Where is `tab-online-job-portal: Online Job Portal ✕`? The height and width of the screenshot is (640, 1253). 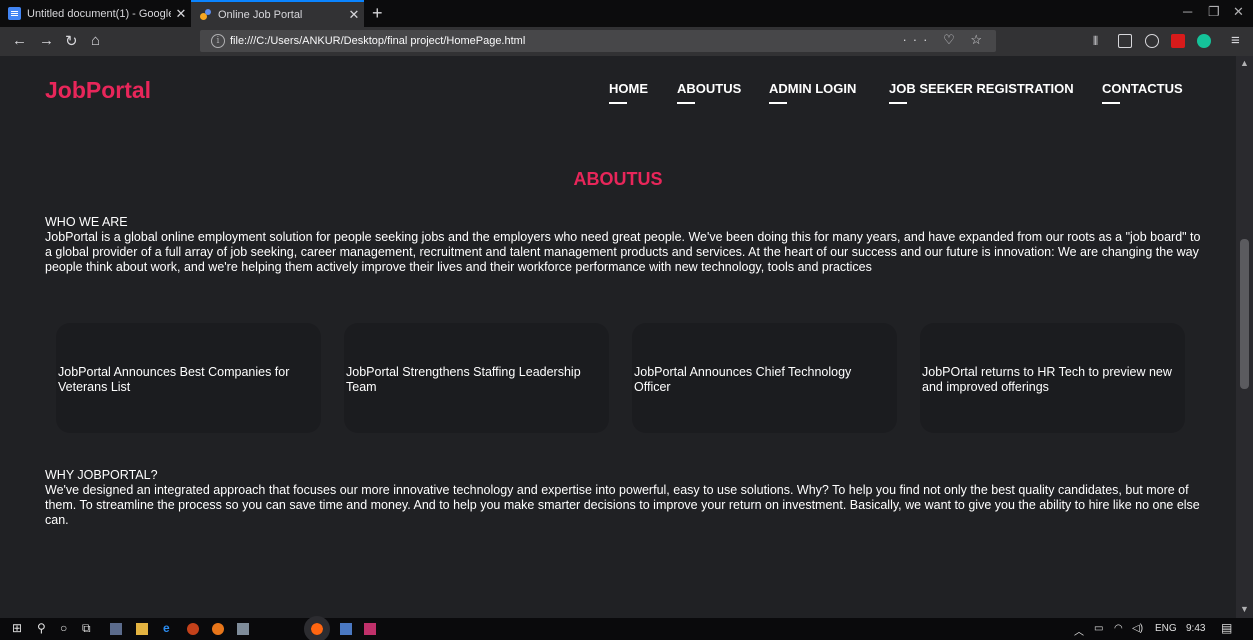
tab-online-job-portal: Online Job Portal ✕ is located at coordinates (277, 13).